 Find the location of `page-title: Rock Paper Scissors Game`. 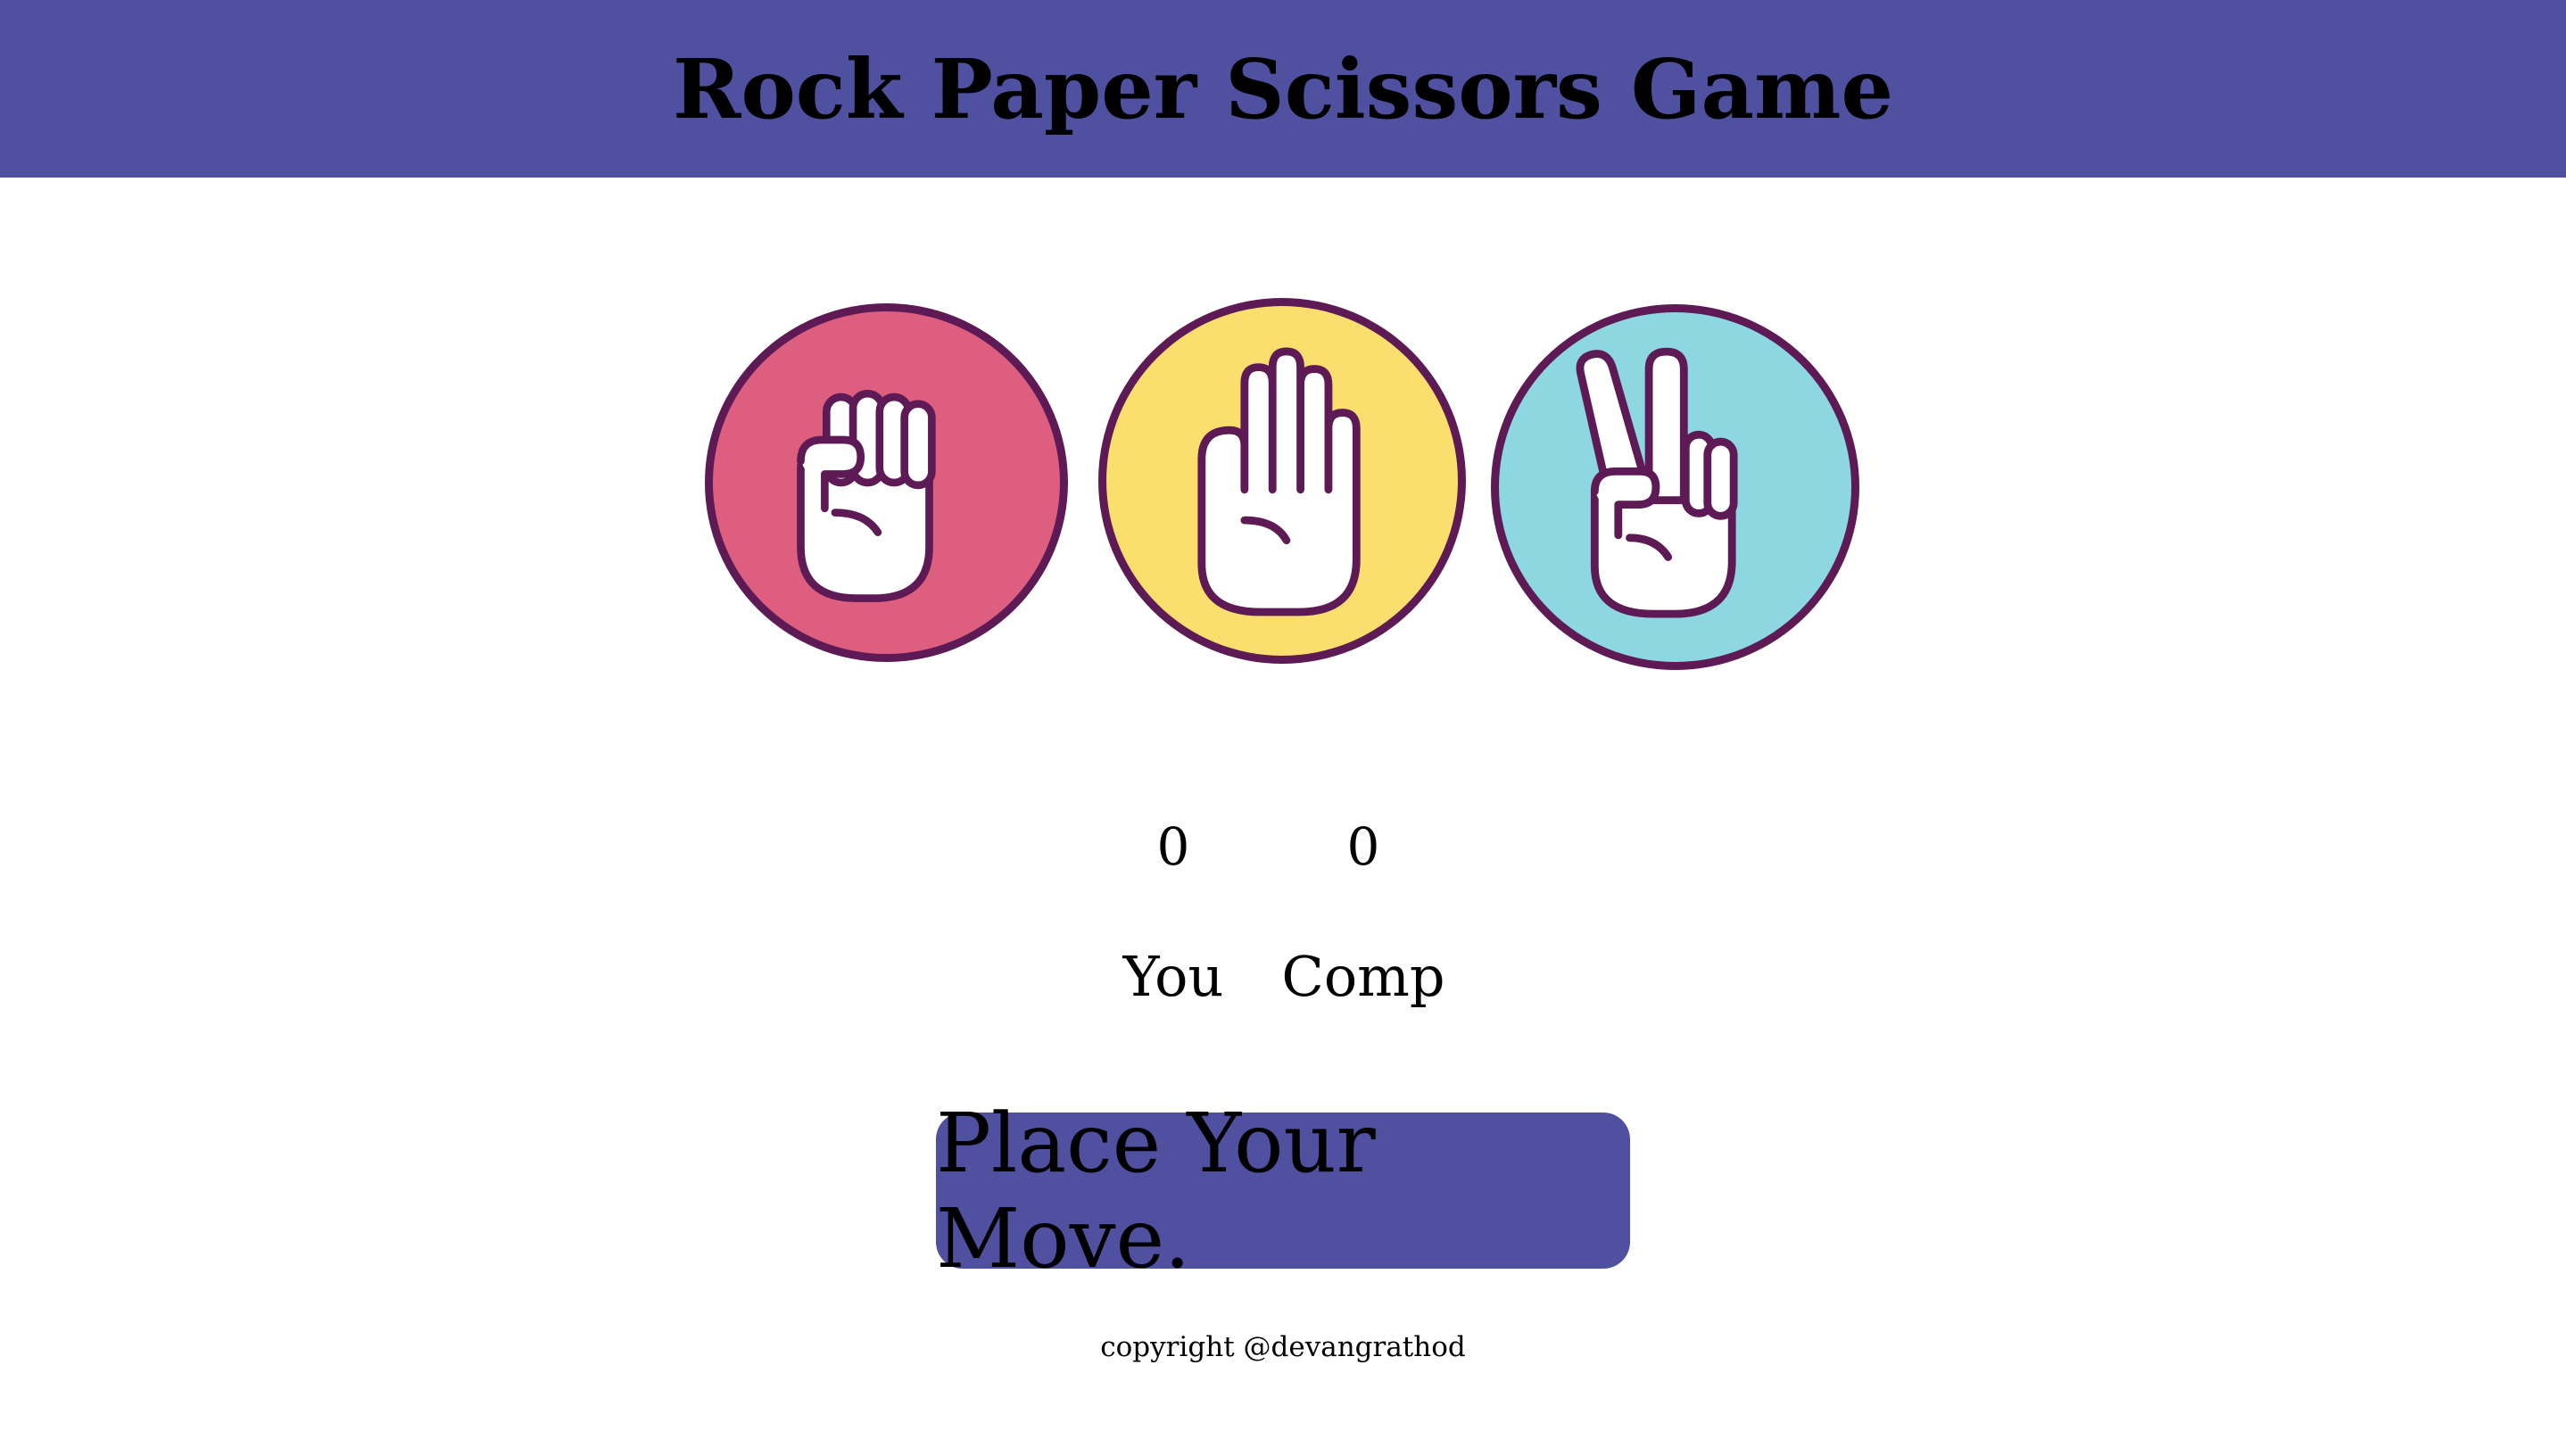

page-title: Rock Paper Scissors Game is located at coordinates (1282, 89).